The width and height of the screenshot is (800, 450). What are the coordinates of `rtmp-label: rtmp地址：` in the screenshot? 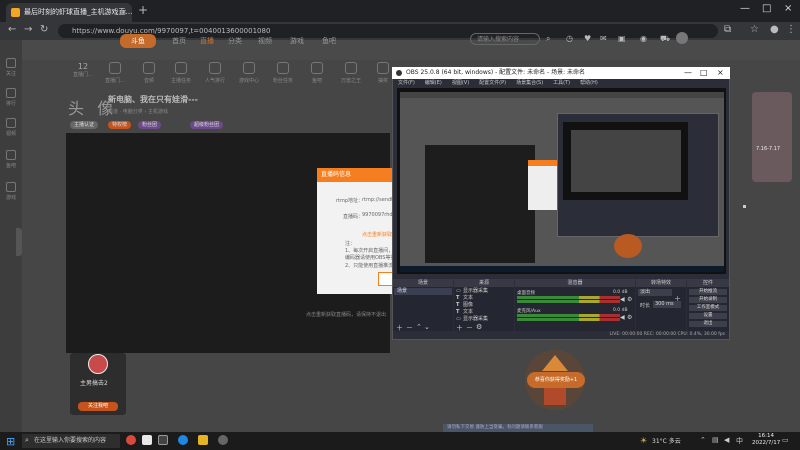 It's located at (350, 201).